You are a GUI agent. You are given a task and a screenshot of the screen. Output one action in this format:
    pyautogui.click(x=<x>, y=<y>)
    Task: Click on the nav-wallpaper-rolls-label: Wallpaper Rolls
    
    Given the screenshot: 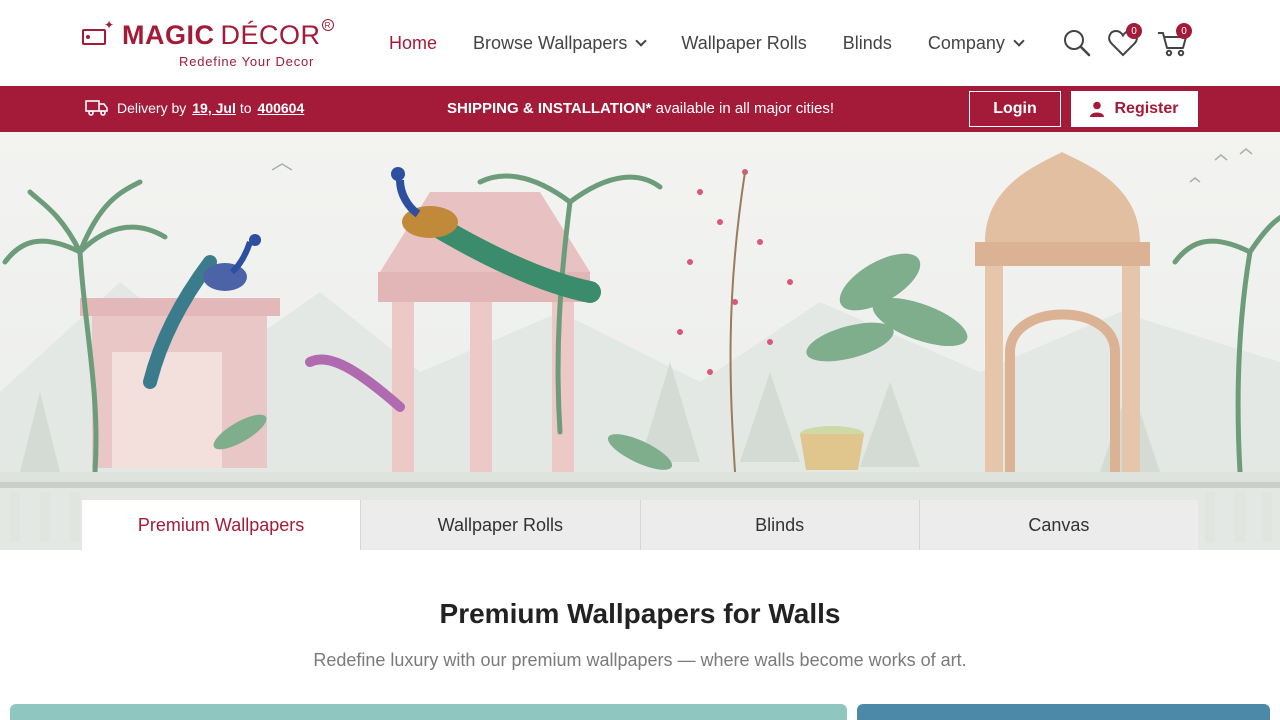 What is the action you would take?
    pyautogui.click(x=744, y=42)
    